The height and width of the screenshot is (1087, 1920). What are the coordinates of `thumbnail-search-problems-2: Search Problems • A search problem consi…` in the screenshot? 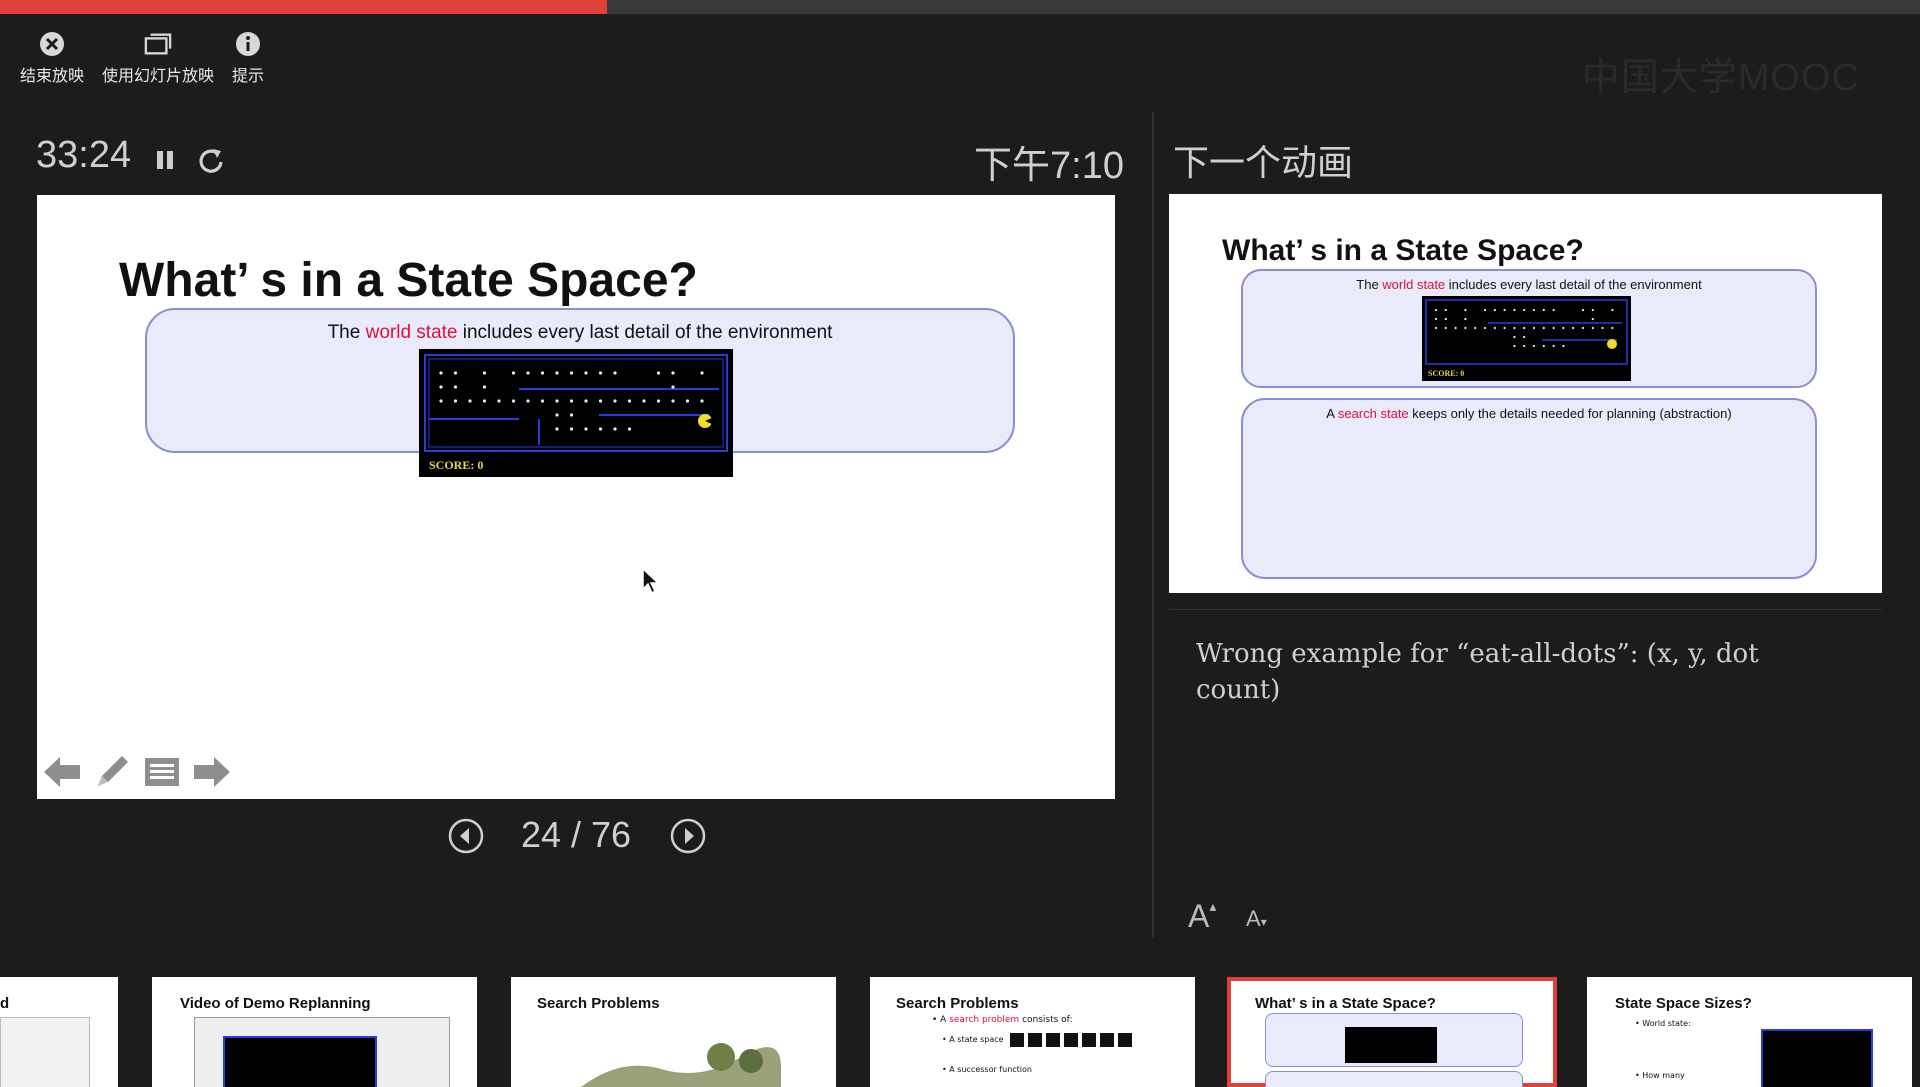 It's located at (1032, 1032).